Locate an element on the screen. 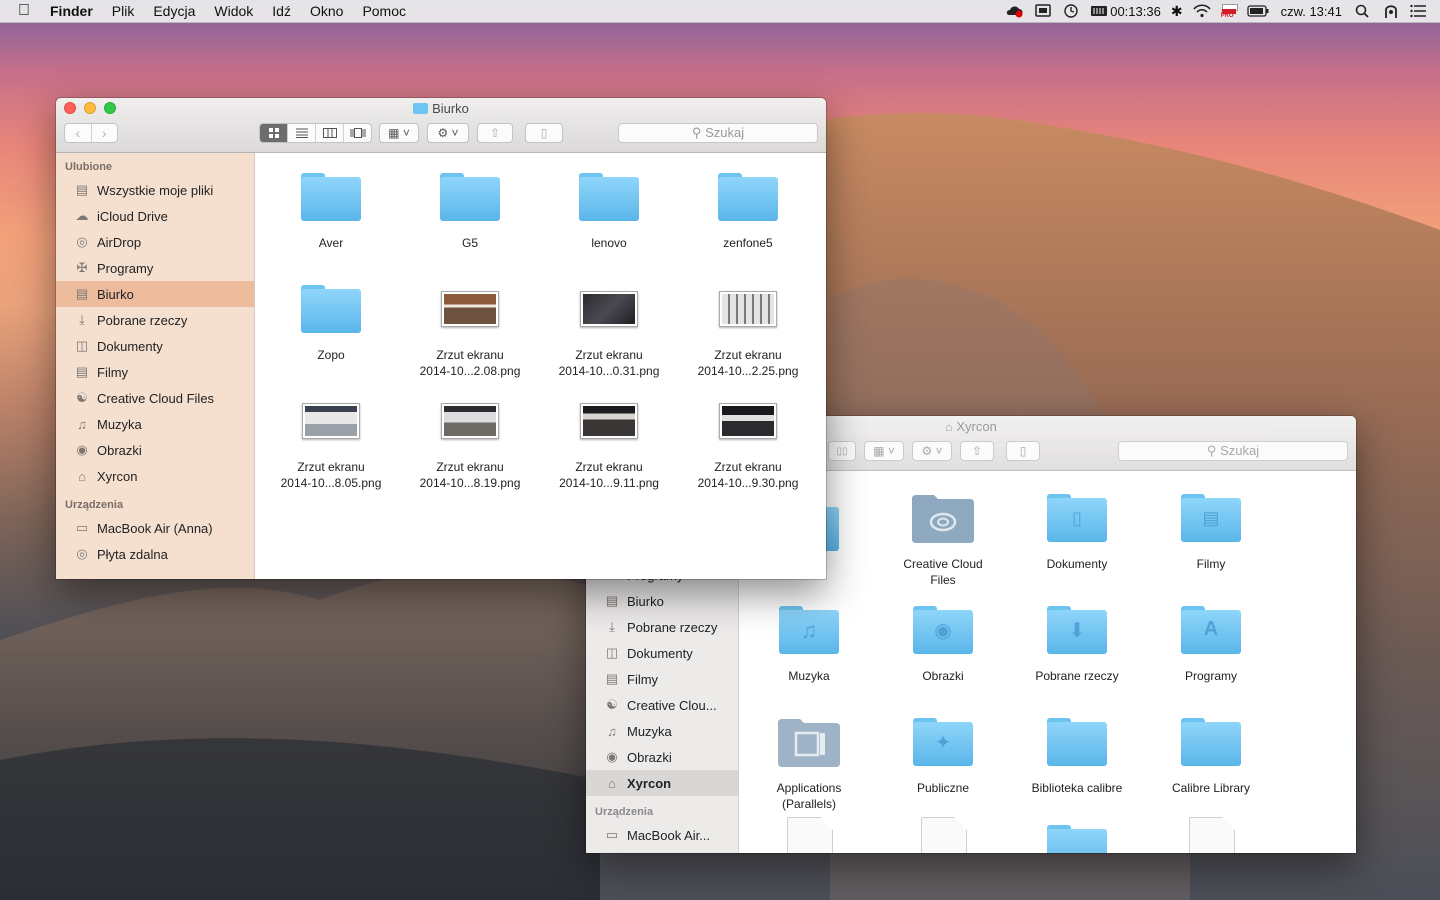  menu-okno: Okno is located at coordinates (326, 11).